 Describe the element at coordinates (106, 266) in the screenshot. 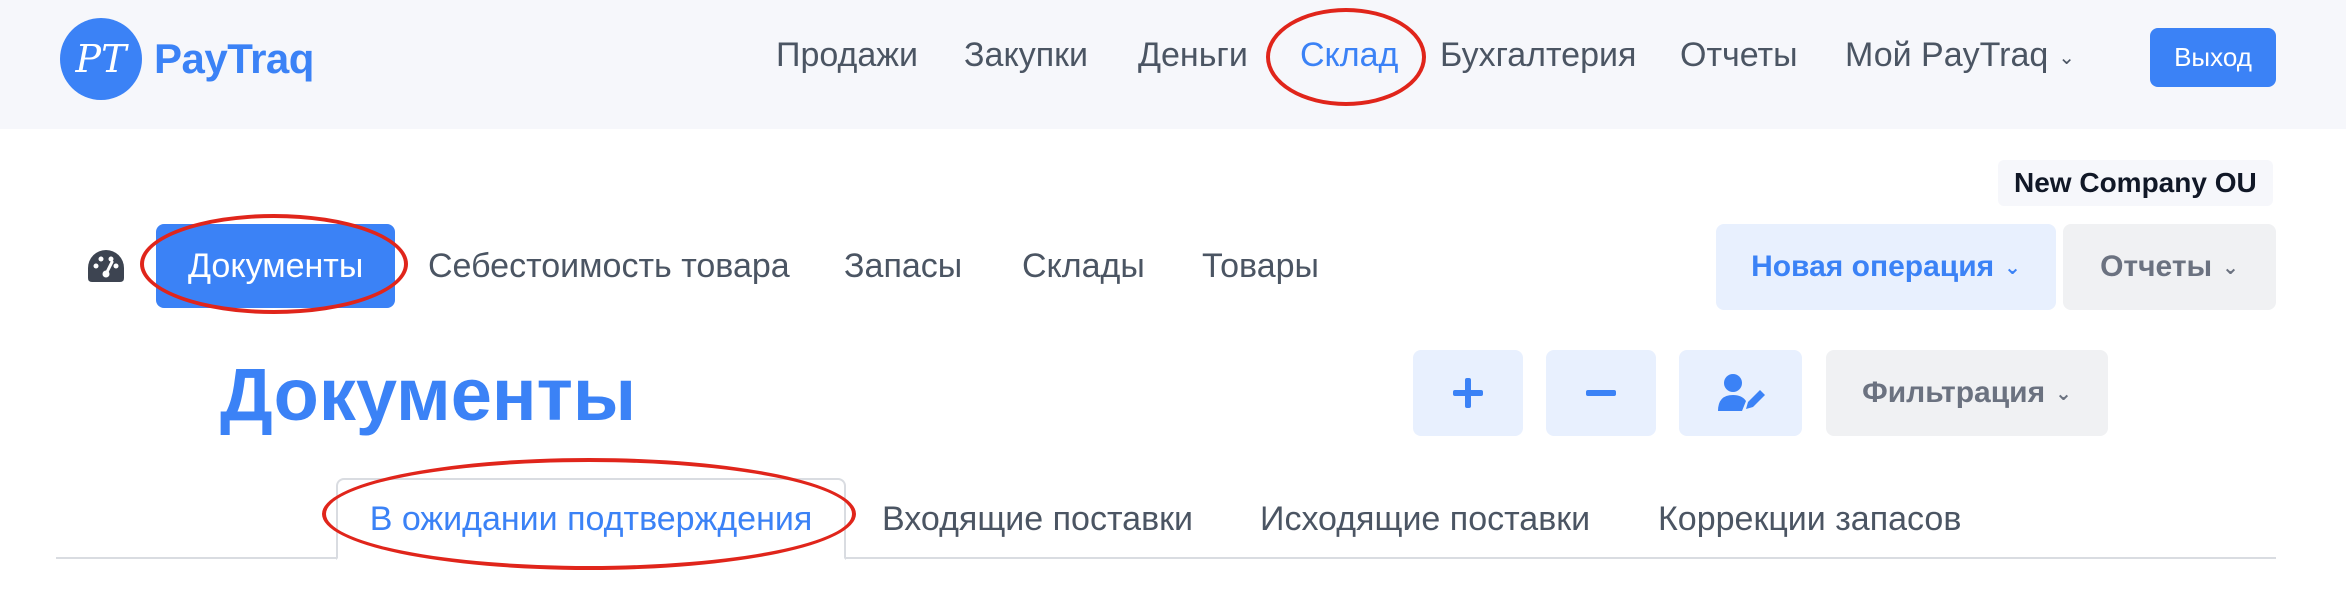

I see `dashboard-icon` at that location.